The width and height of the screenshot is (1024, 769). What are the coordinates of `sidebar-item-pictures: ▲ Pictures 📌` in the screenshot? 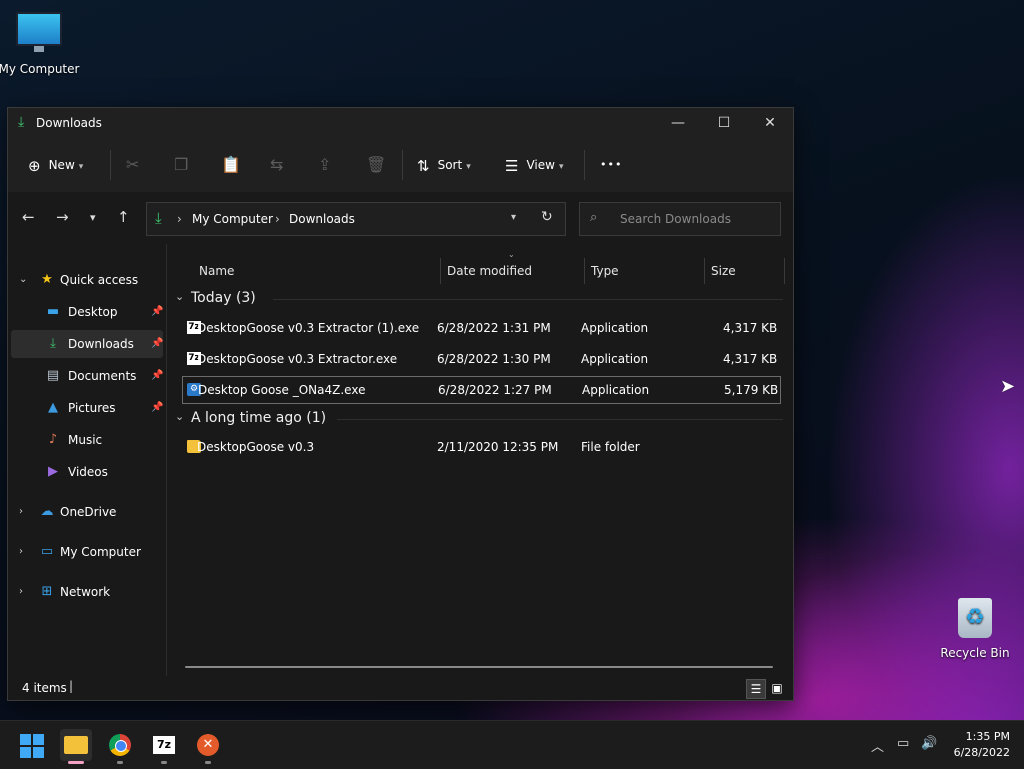 It's located at (87, 408).